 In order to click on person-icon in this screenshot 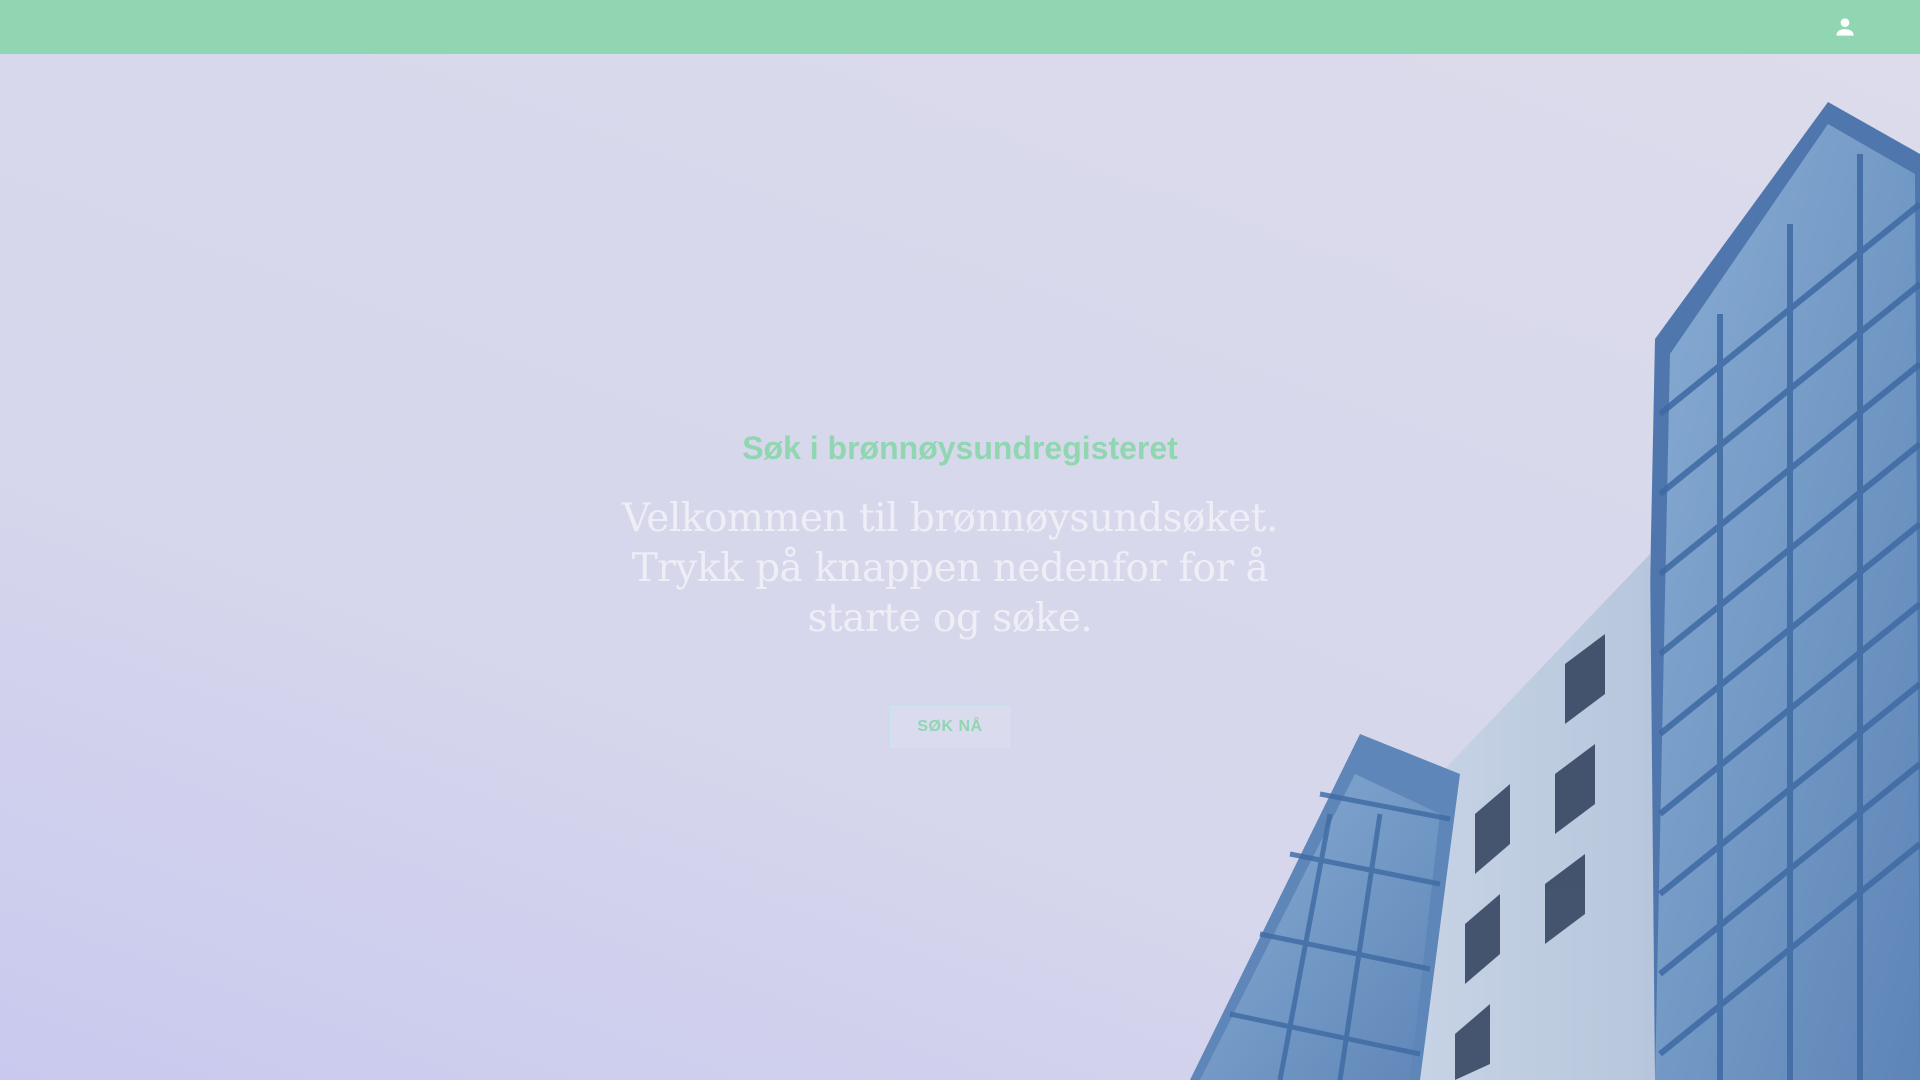, I will do `click(1845, 27)`.